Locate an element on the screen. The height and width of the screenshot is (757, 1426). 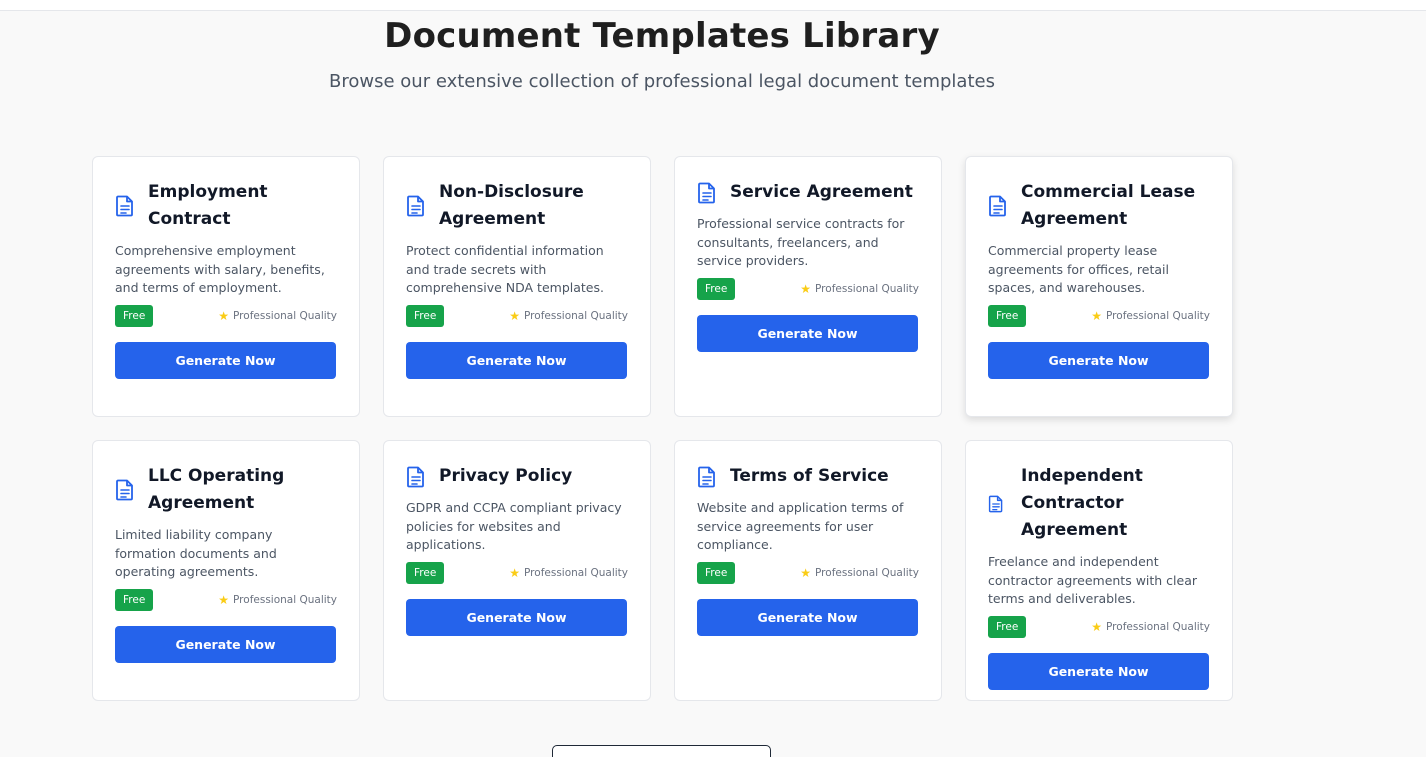
page-title: Document Templates Library is located at coordinates (662, 36).